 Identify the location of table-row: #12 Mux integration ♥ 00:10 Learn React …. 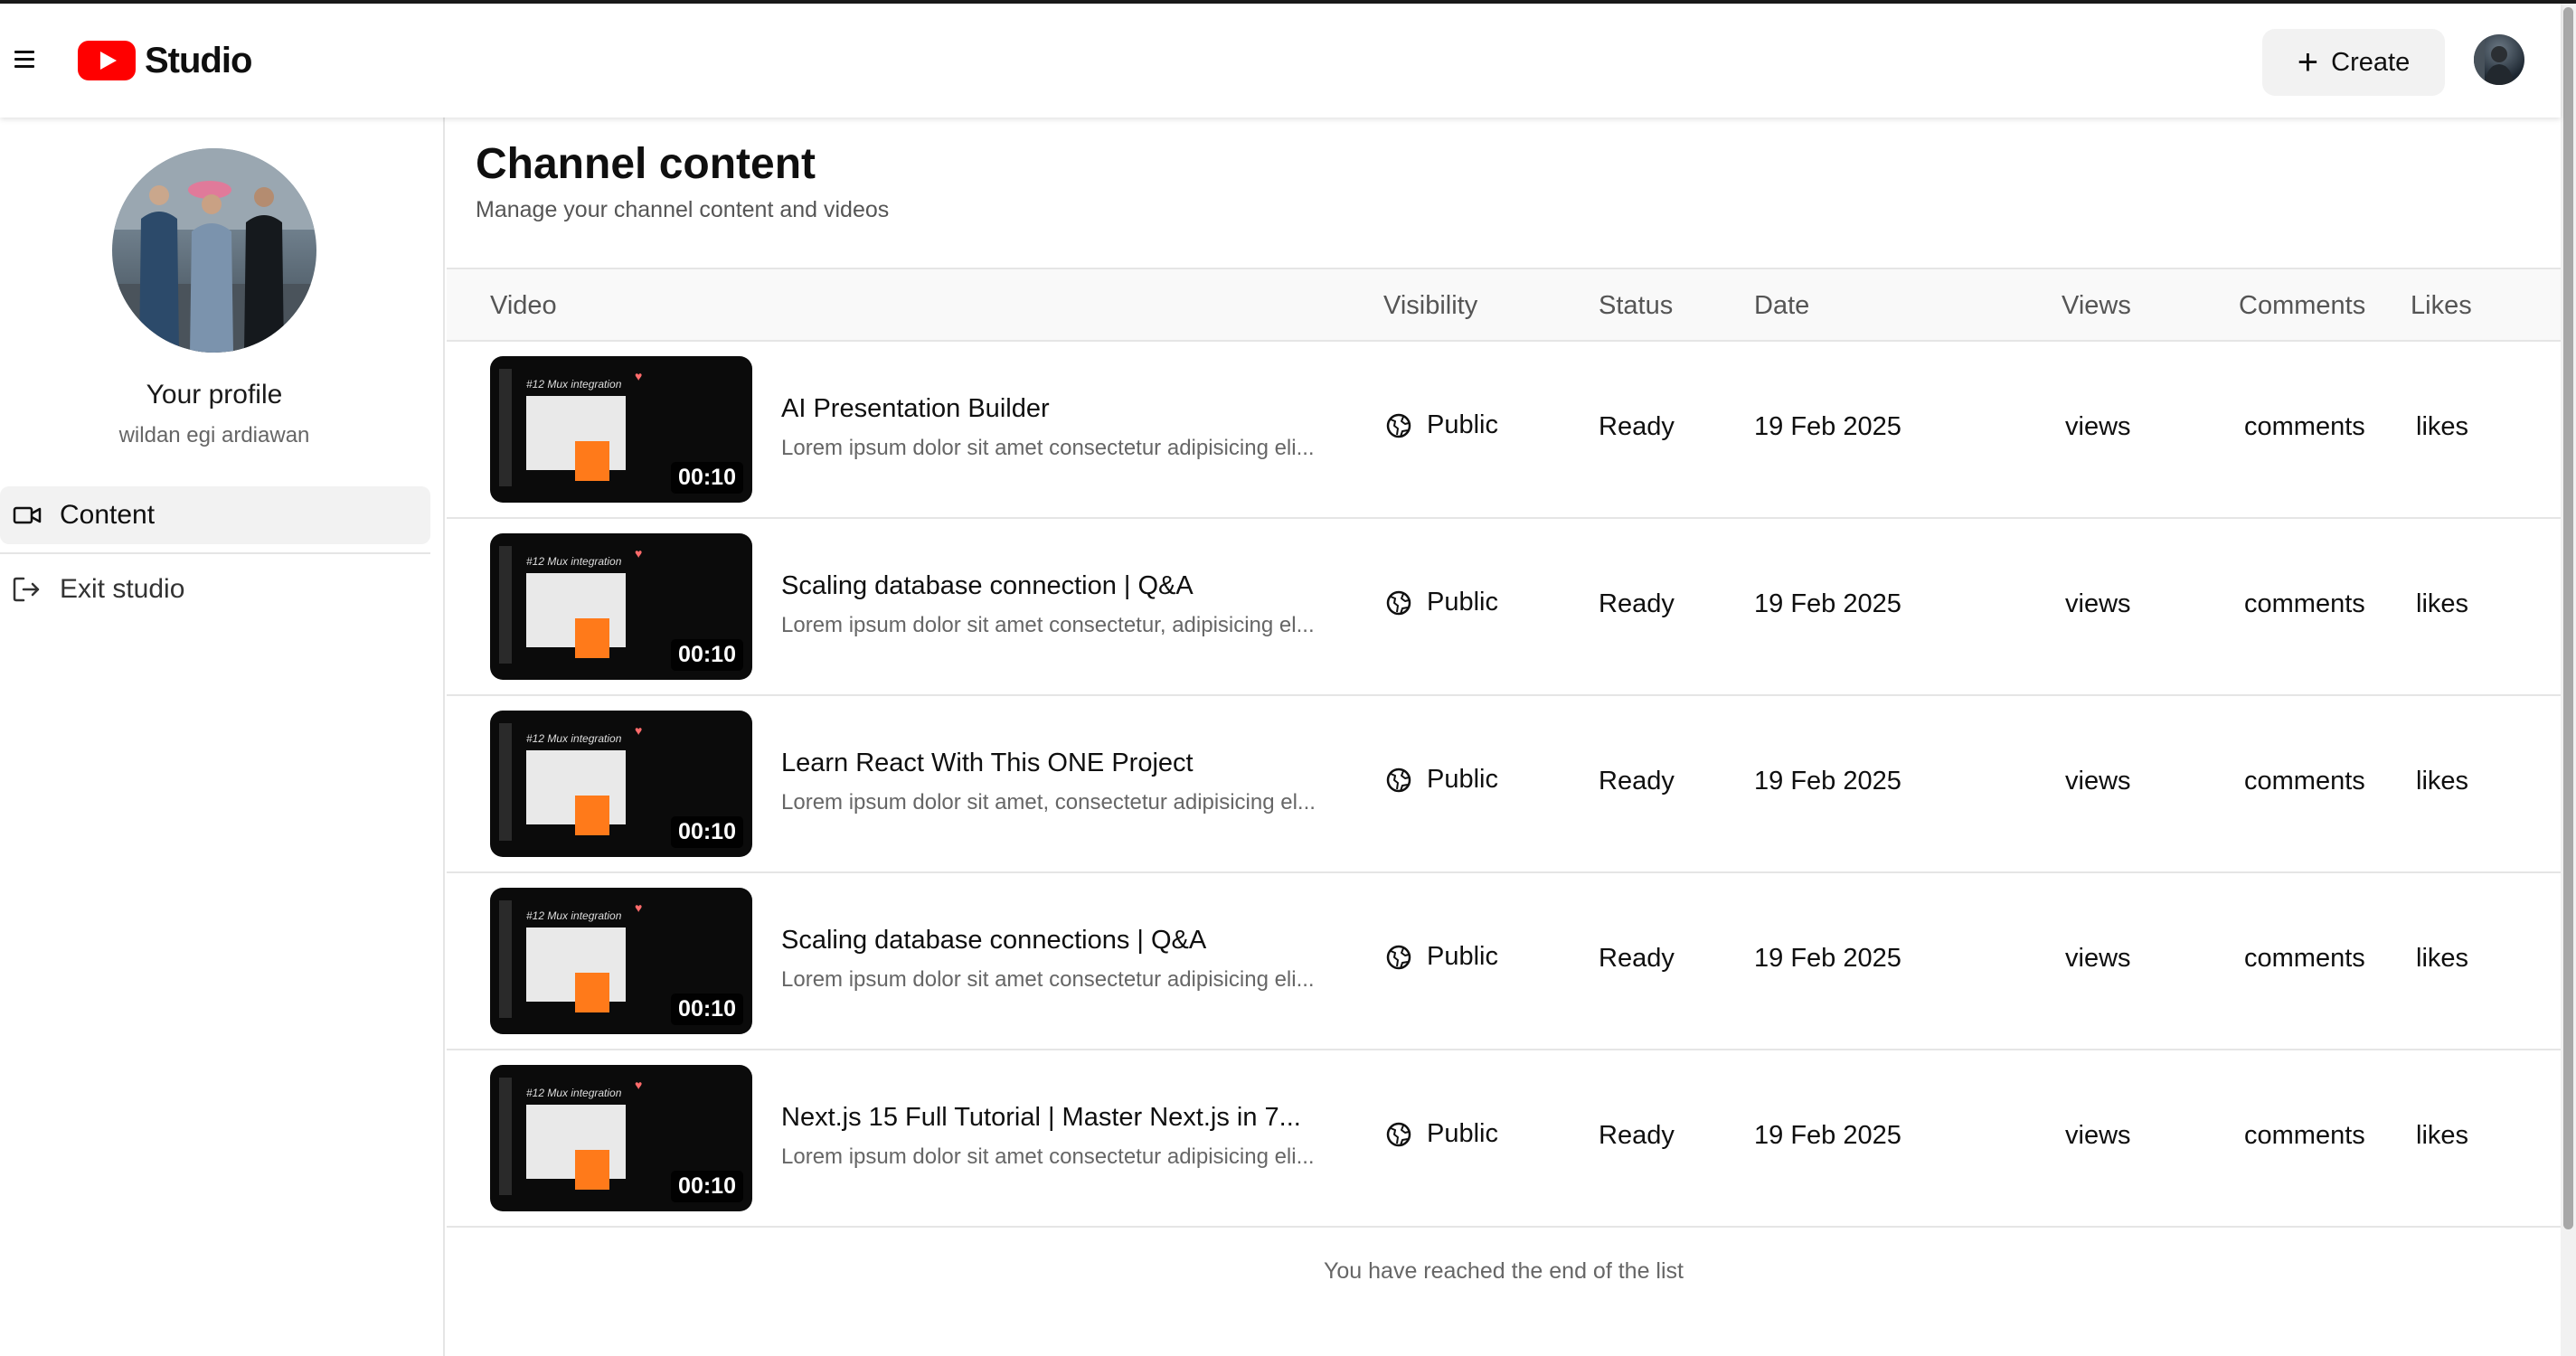
(1504, 784).